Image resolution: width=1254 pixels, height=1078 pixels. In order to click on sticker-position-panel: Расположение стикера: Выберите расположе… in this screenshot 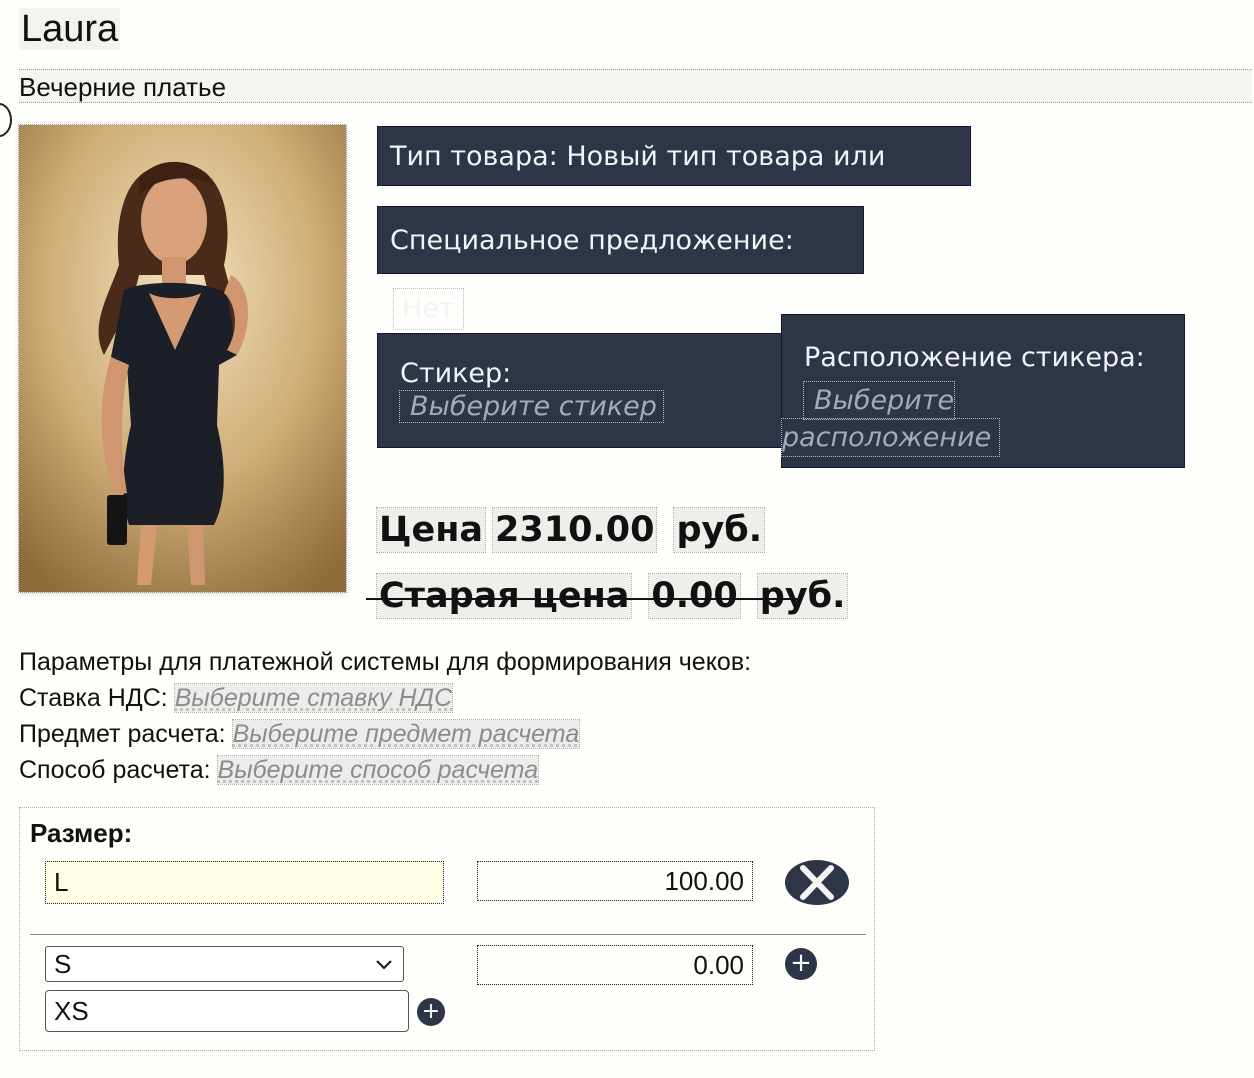, I will do `click(982, 391)`.